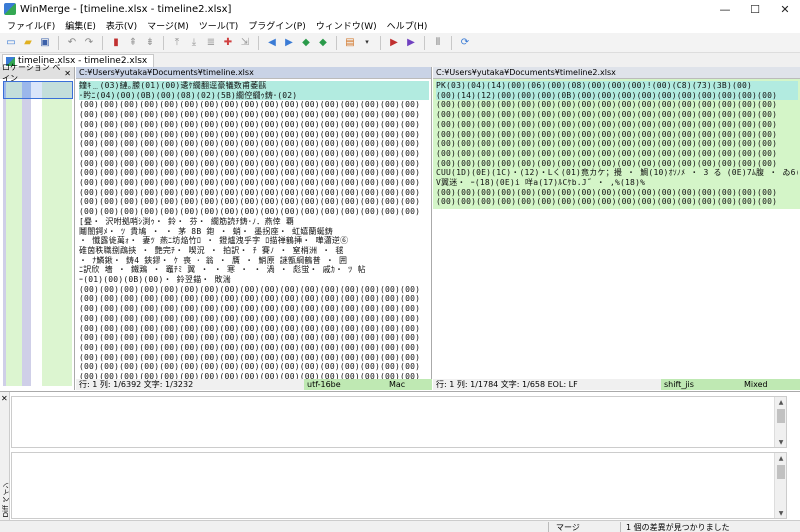 This screenshot has height=532, width=800. Describe the element at coordinates (350, 43) in the screenshot. I see `options-icon: ▤` at that location.